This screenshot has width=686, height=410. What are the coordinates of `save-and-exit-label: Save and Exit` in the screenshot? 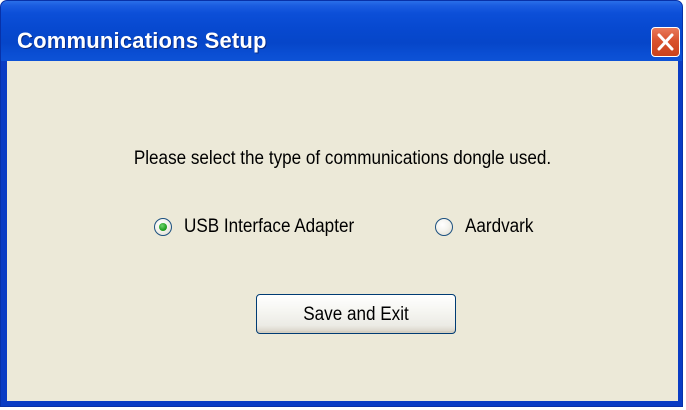 It's located at (356, 314).